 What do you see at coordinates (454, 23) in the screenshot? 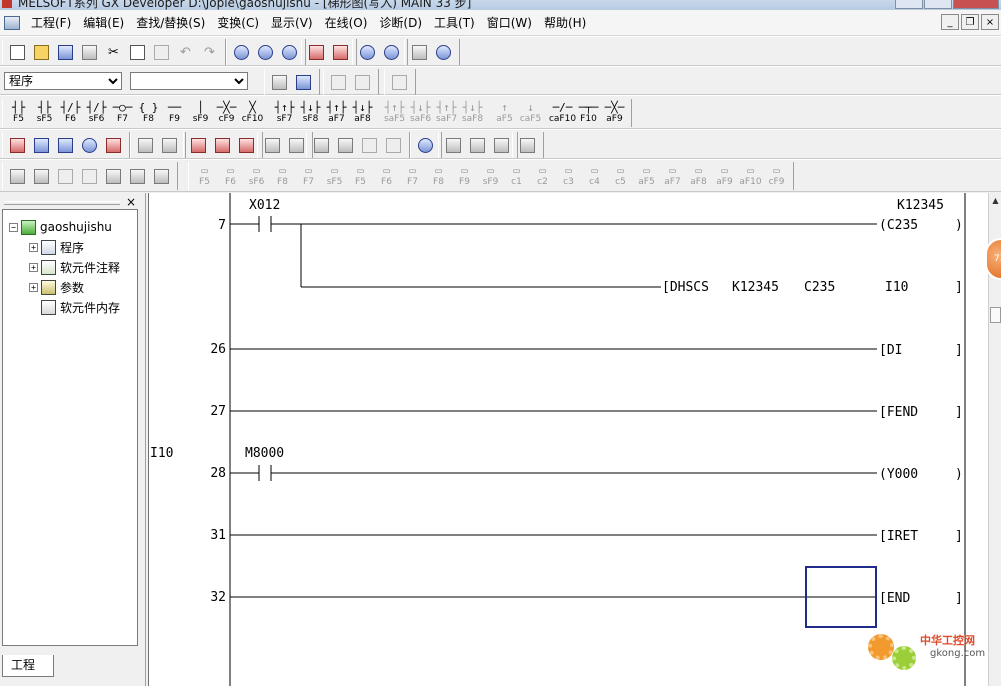
I see `menu-tools: 工具(T)` at bounding box center [454, 23].